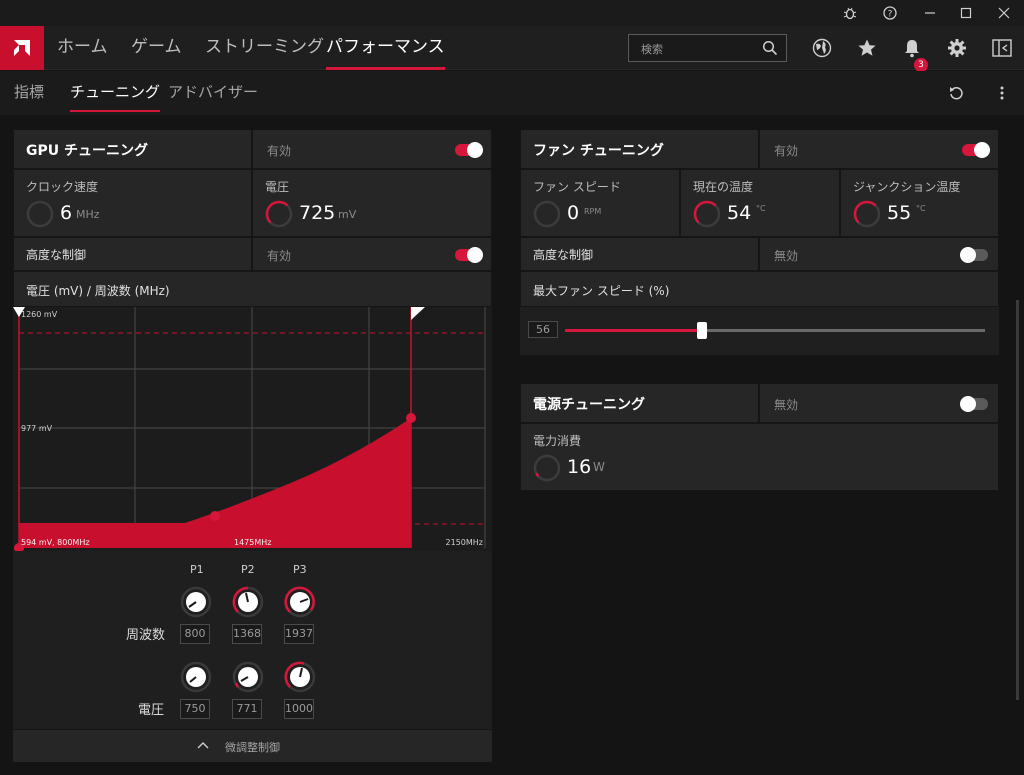  What do you see at coordinates (248, 677) in the screenshot?
I see `p2-voltage-knob-icon` at bounding box center [248, 677].